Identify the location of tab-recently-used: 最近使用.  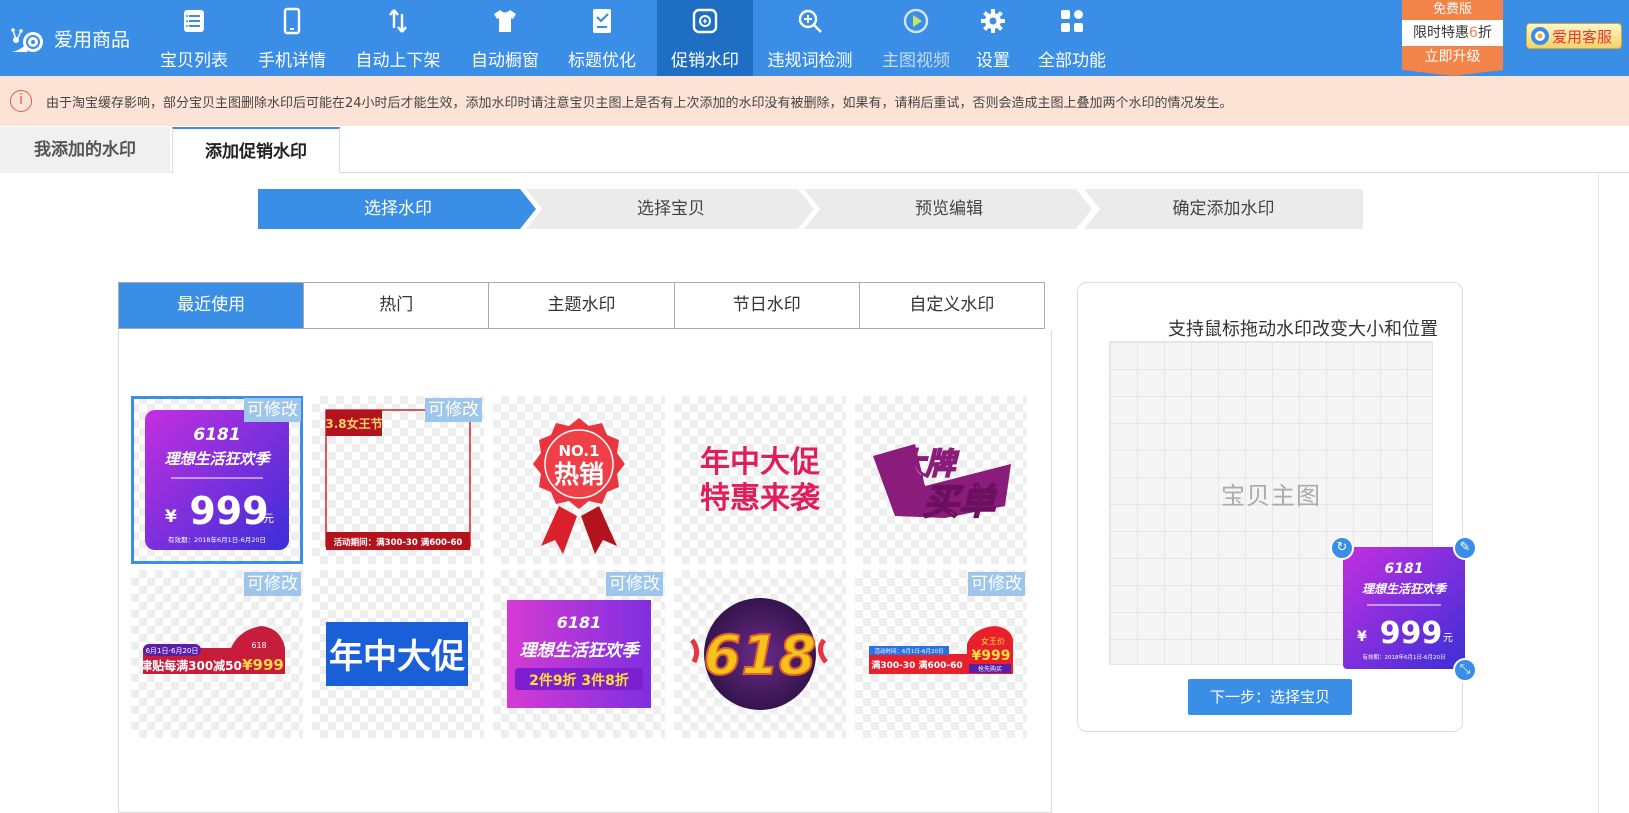
(211, 305).